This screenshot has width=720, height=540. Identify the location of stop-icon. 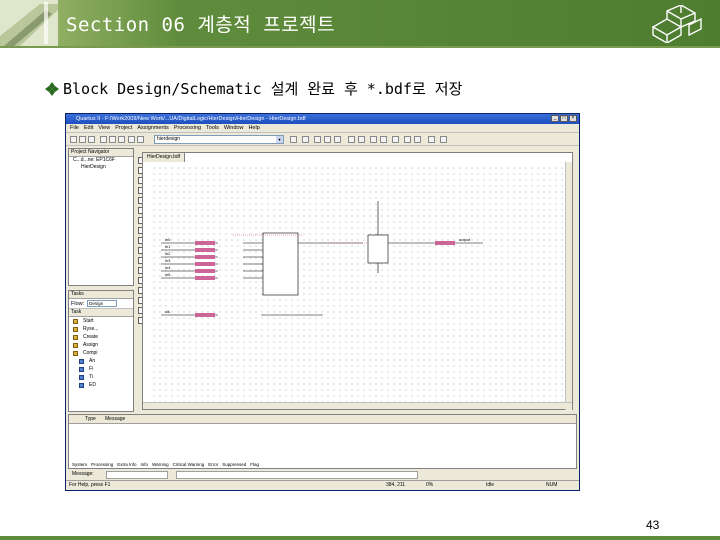
(351, 139).